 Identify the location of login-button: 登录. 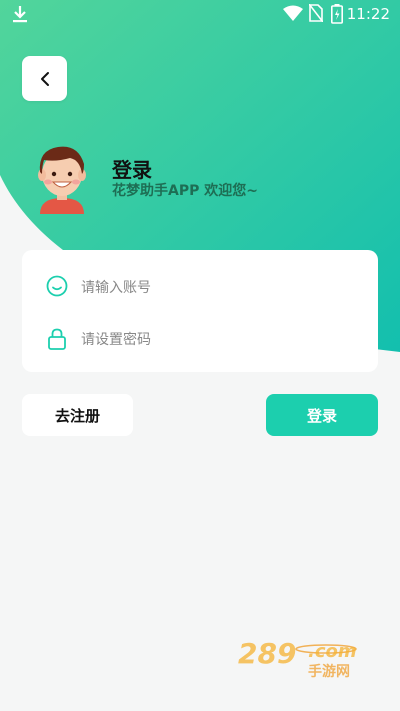
(322, 415).